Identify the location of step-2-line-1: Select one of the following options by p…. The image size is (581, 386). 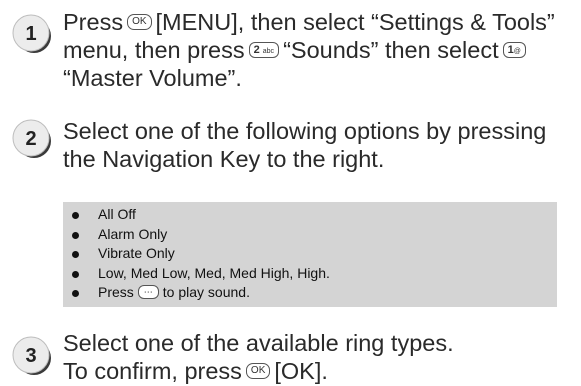
(305, 131).